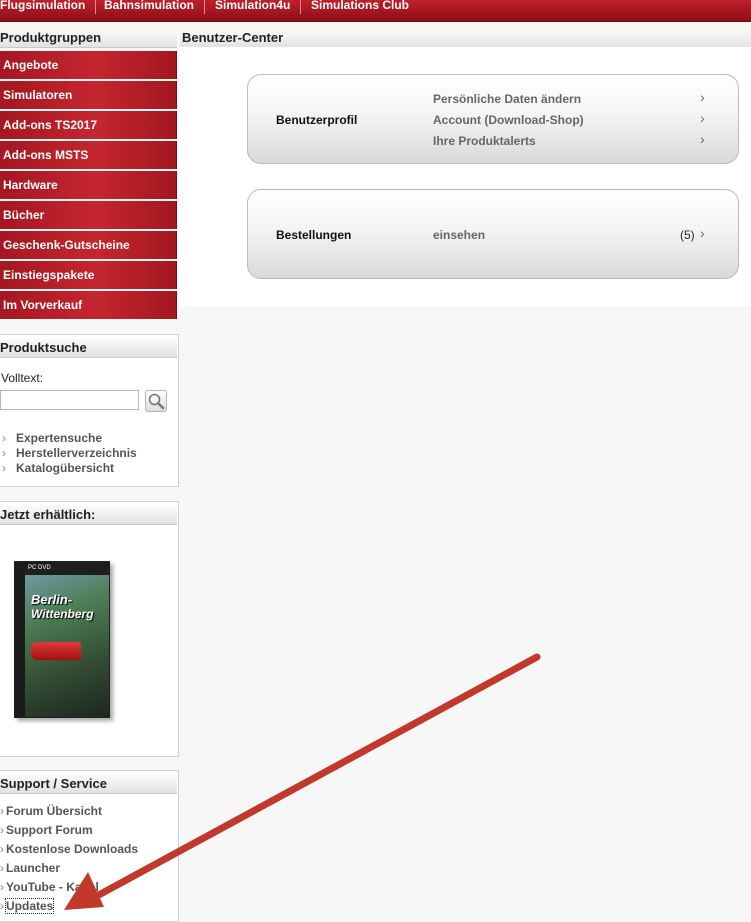 The width and height of the screenshot is (751, 922). I want to click on expertensuche-link: › Expertensuche, so click(69, 438).